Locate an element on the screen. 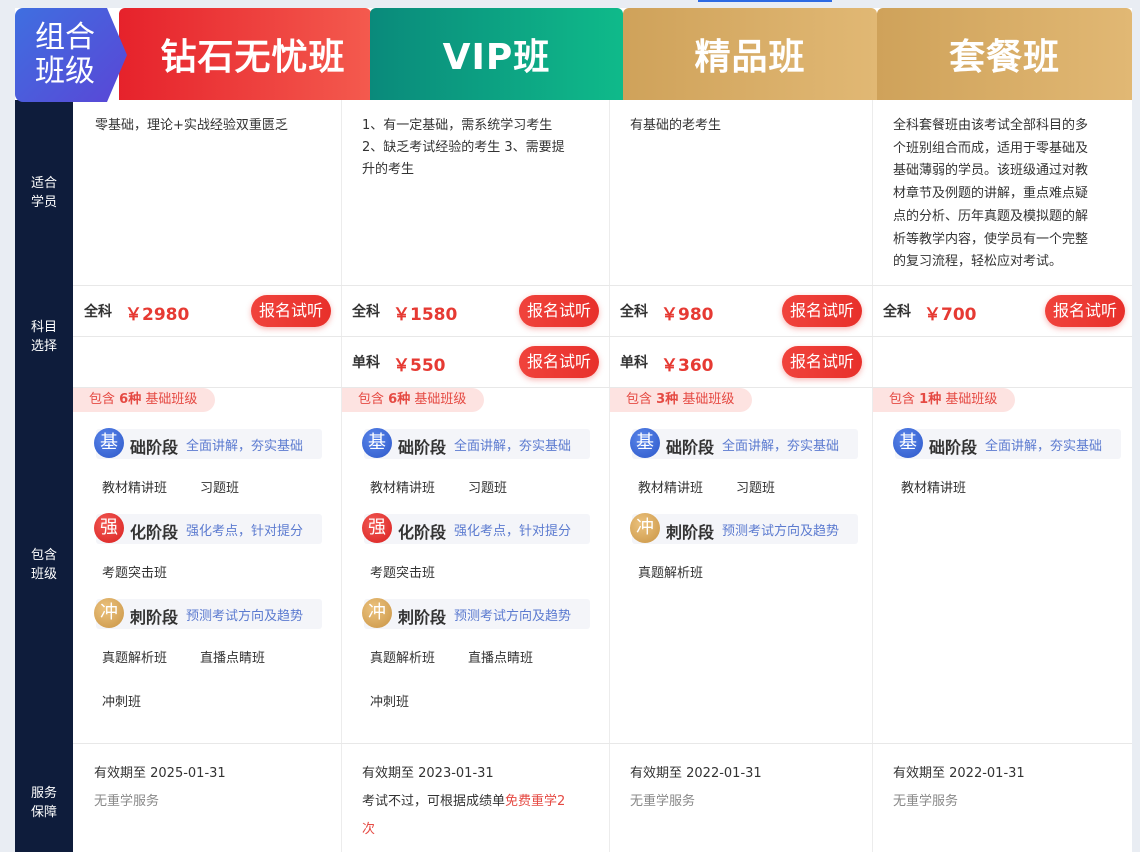 This screenshot has width=1140, height=852. row-label-text: 班级 is located at coordinates (43, 574).